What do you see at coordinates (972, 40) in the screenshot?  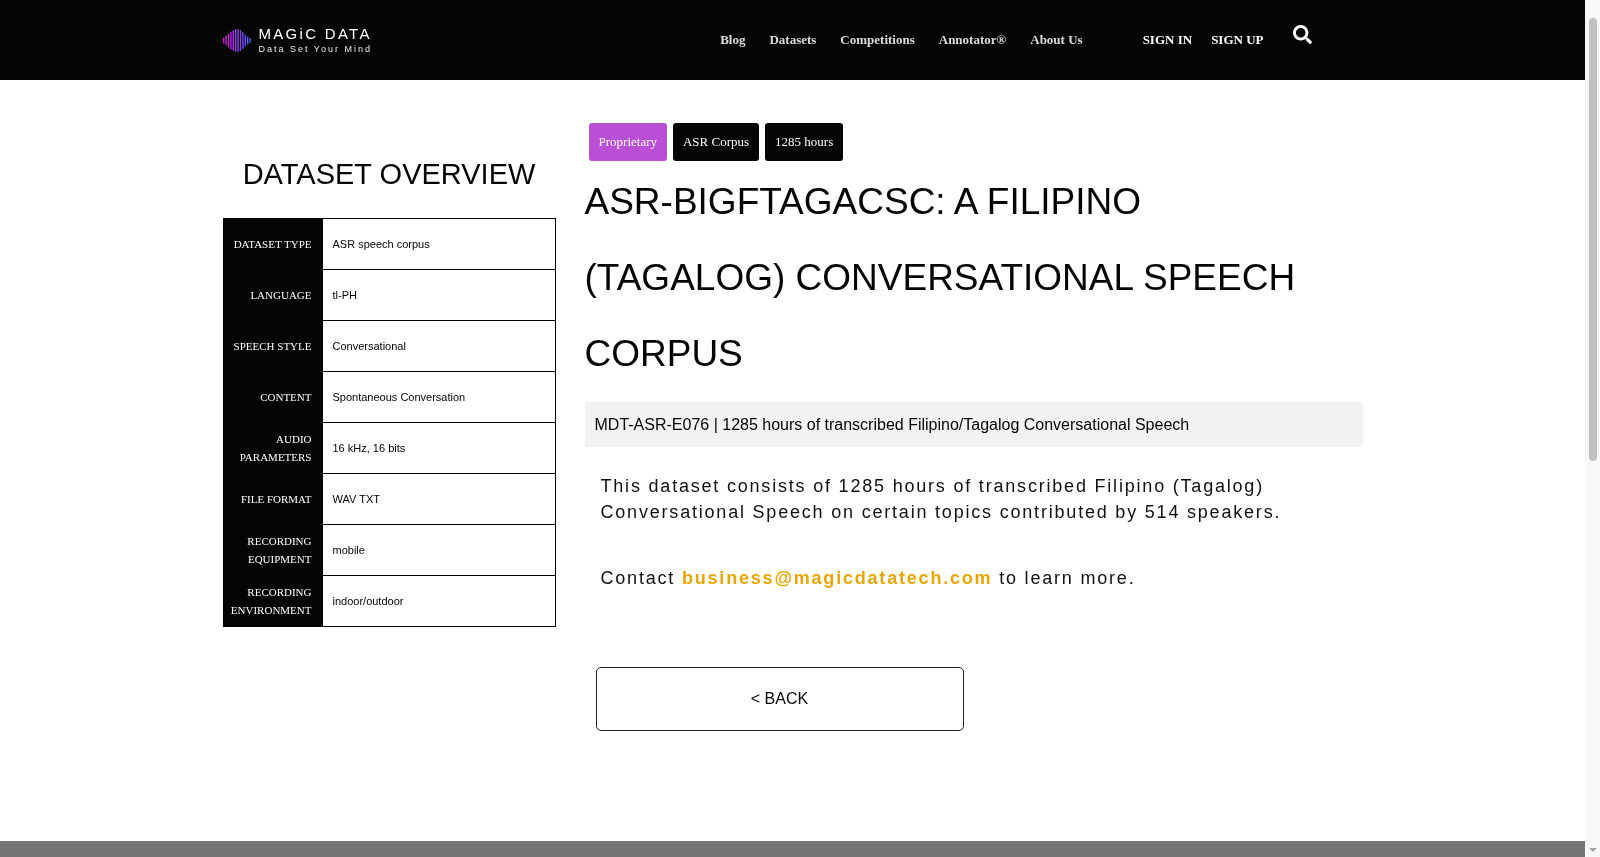 I see `nav-link: Annotator®` at bounding box center [972, 40].